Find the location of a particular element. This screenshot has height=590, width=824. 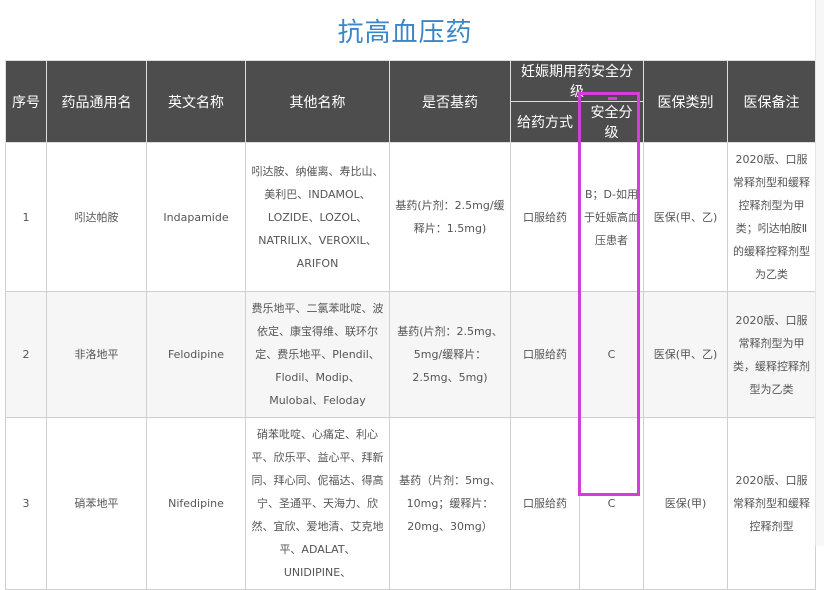

drug-name-link: 硝苯地平 is located at coordinates (96, 503).